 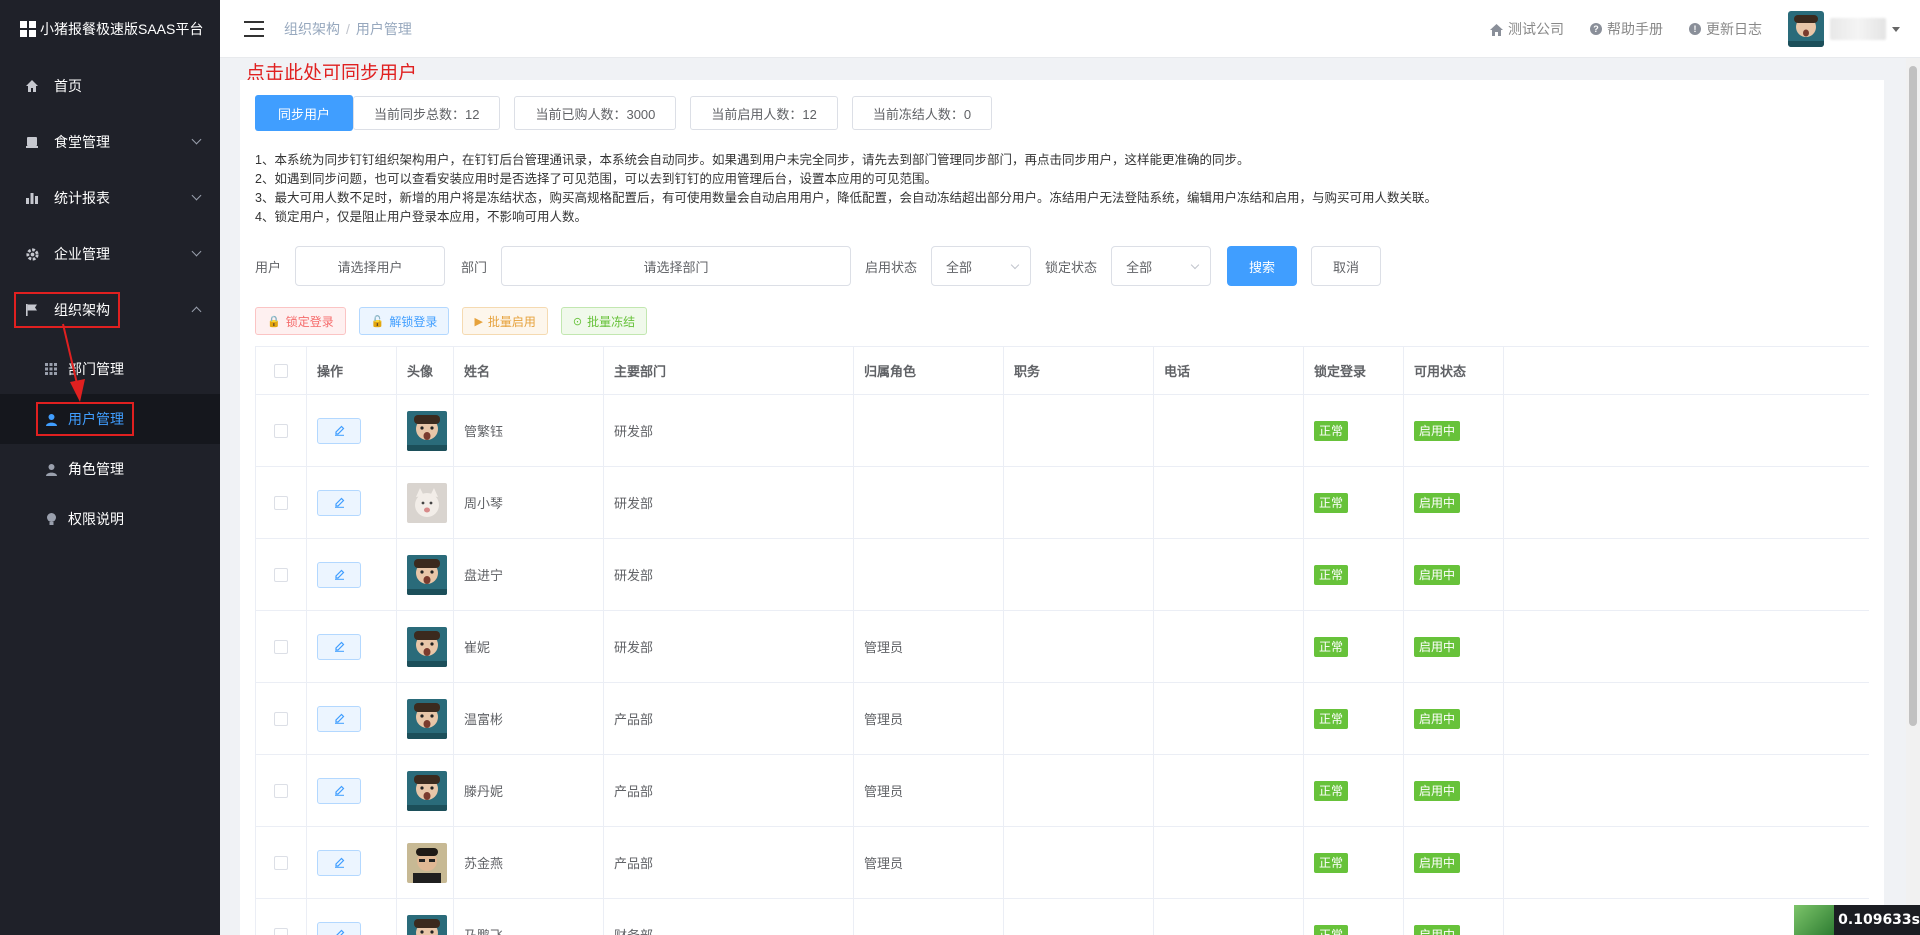 I want to click on department-cell: 产品部, so click(x=729, y=862).